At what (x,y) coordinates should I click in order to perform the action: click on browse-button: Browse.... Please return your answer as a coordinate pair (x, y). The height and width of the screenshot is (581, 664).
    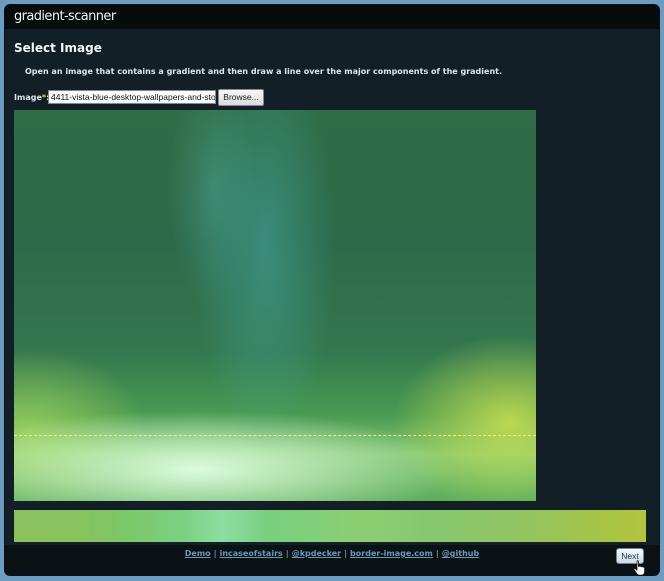
    Looking at the image, I should click on (241, 97).